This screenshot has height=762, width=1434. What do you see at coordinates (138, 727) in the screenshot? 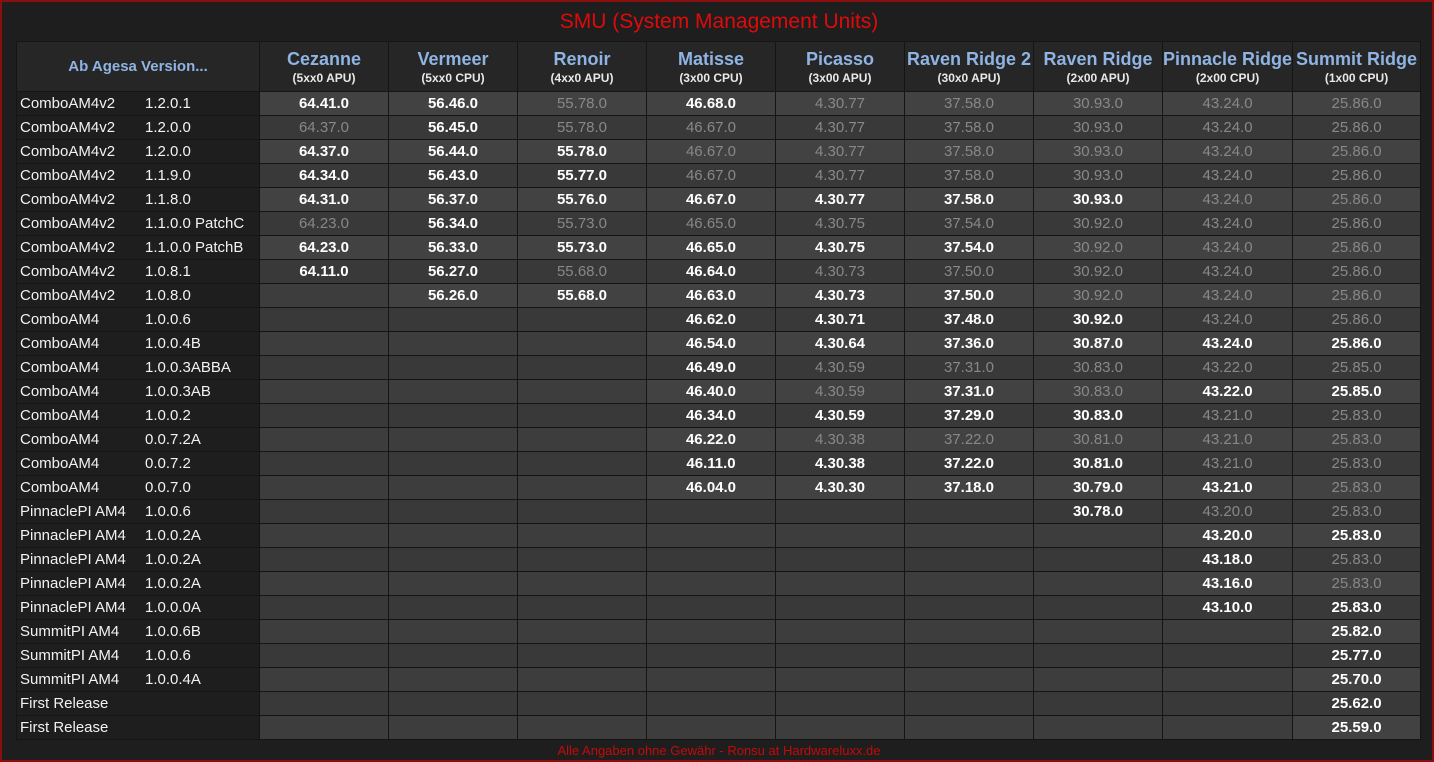
I see `agesa-label-cell: First Release` at bounding box center [138, 727].